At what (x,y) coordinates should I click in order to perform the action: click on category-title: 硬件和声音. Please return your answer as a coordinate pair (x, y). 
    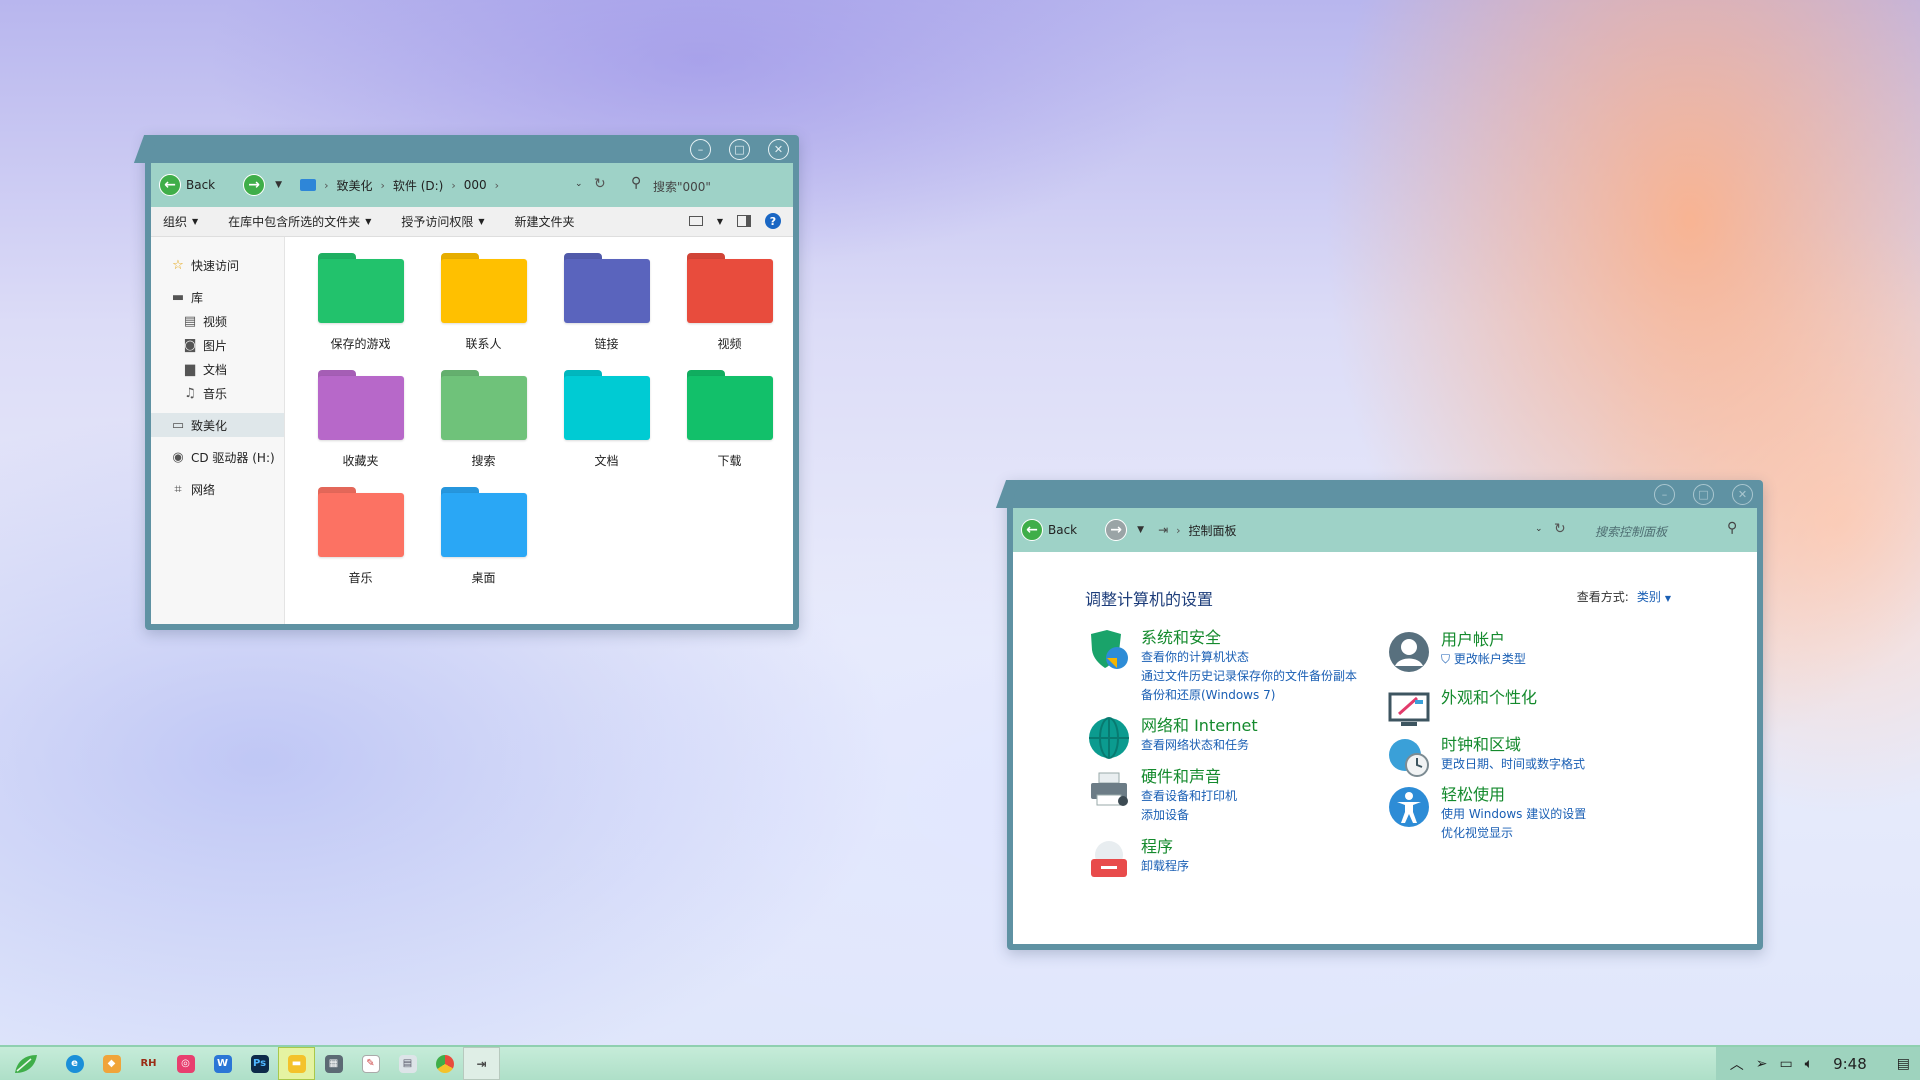
    Looking at the image, I should click on (1189, 777).